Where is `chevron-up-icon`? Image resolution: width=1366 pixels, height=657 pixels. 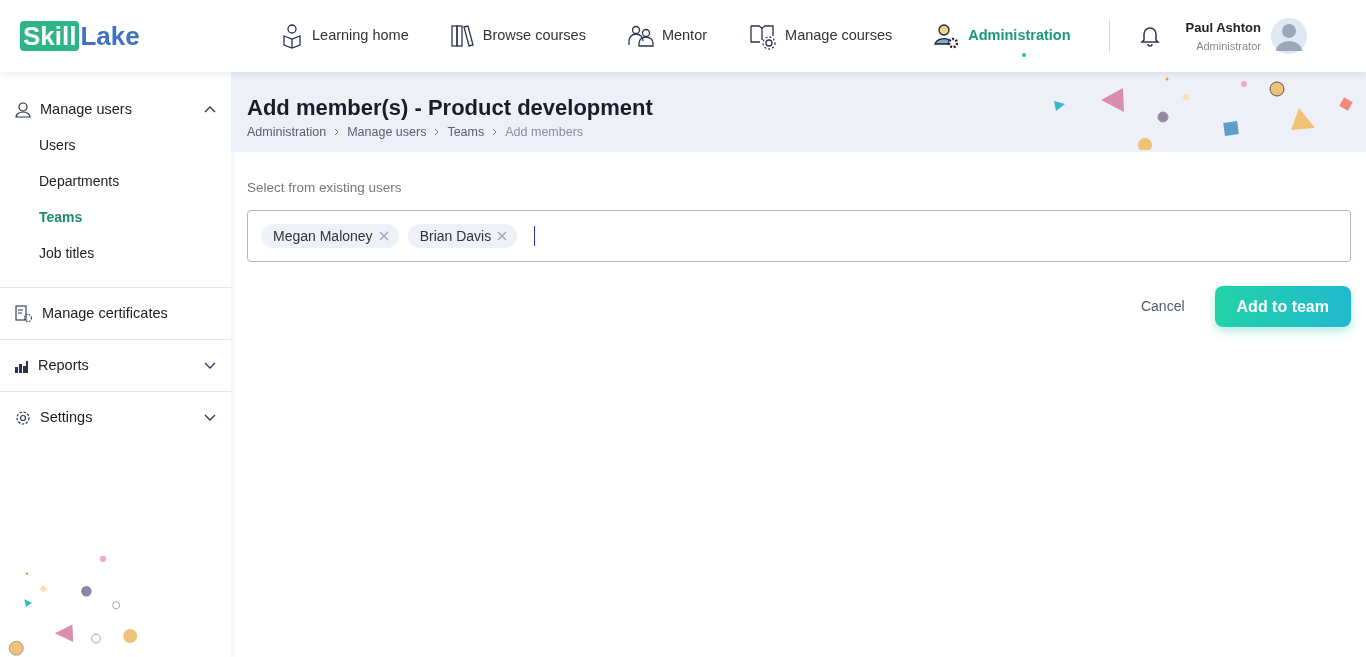 chevron-up-icon is located at coordinates (210, 109).